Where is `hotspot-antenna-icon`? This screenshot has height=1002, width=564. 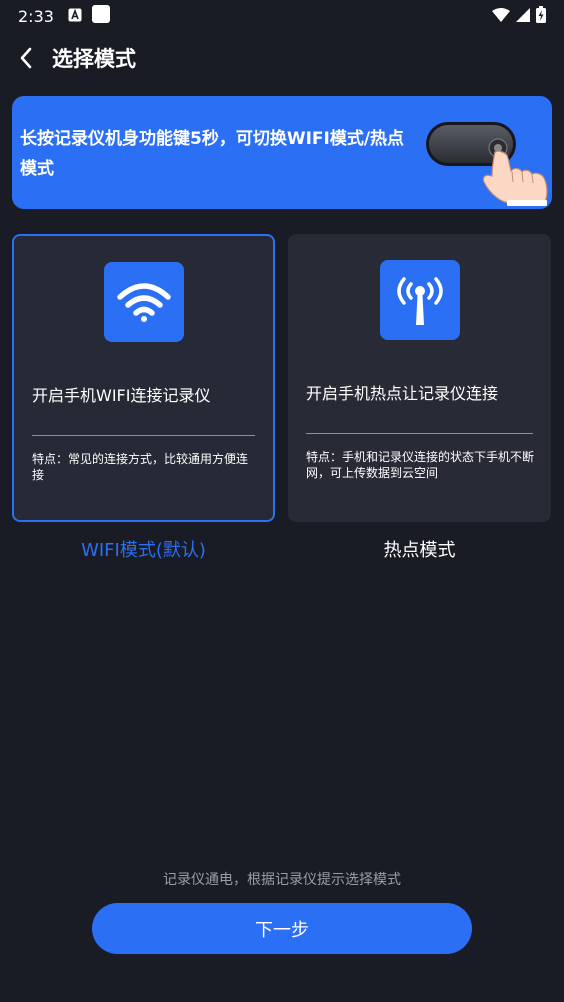 hotspot-antenna-icon is located at coordinates (419, 300).